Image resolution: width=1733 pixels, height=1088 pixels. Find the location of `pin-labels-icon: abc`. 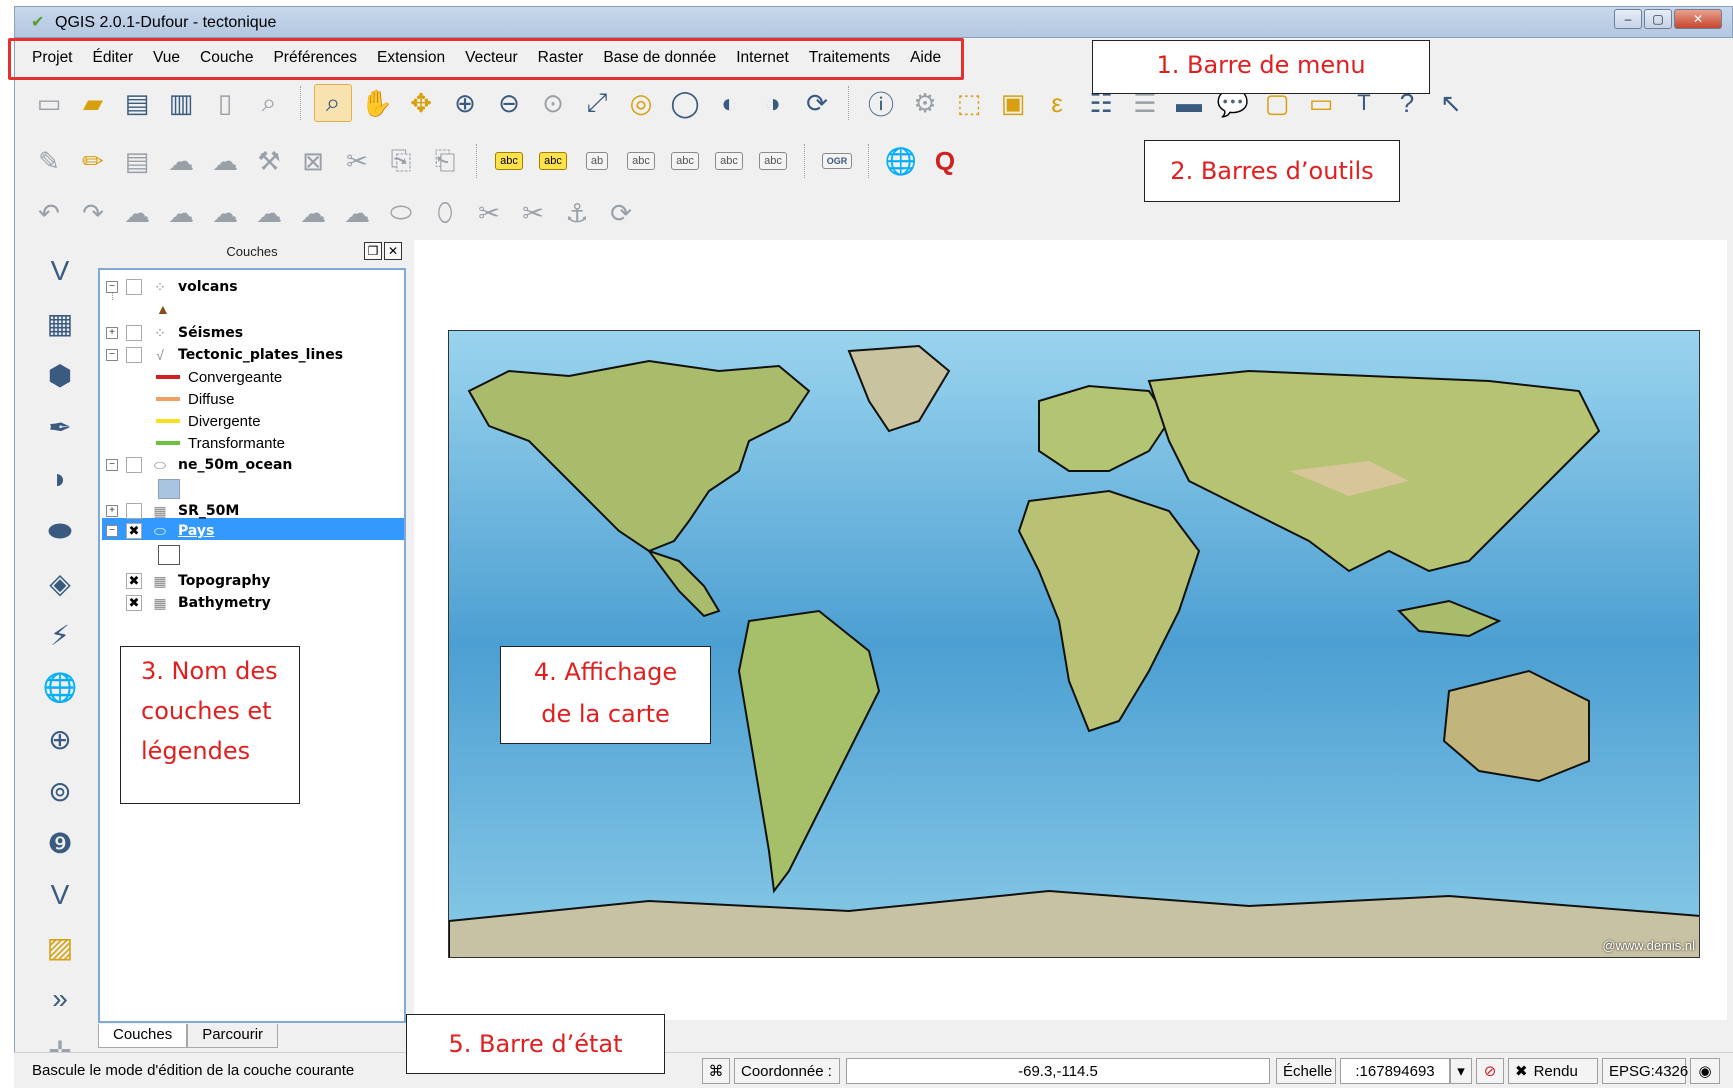

pin-labels-icon: abc is located at coordinates (553, 161).